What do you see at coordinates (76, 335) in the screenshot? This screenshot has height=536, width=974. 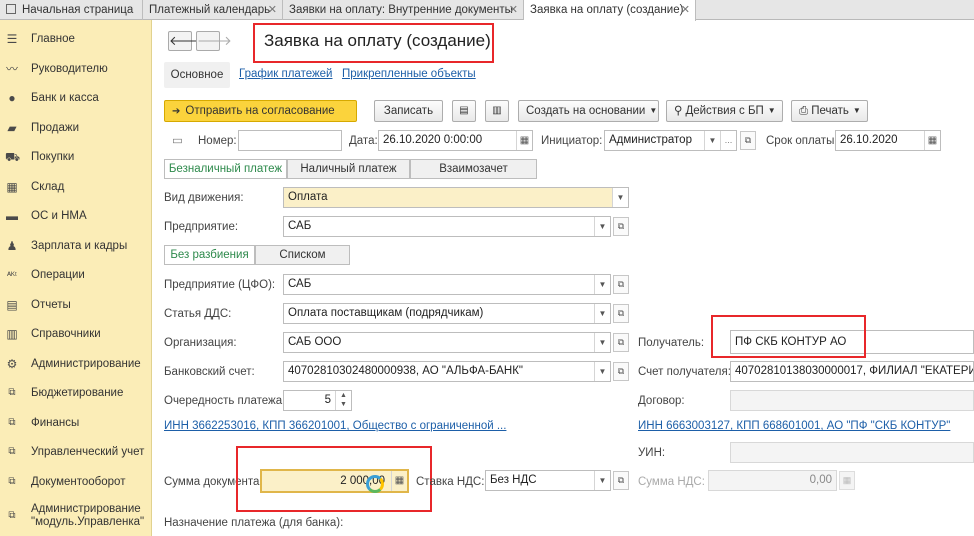 I see `sidebar-item-catalogs: ▥ Справочники` at bounding box center [76, 335].